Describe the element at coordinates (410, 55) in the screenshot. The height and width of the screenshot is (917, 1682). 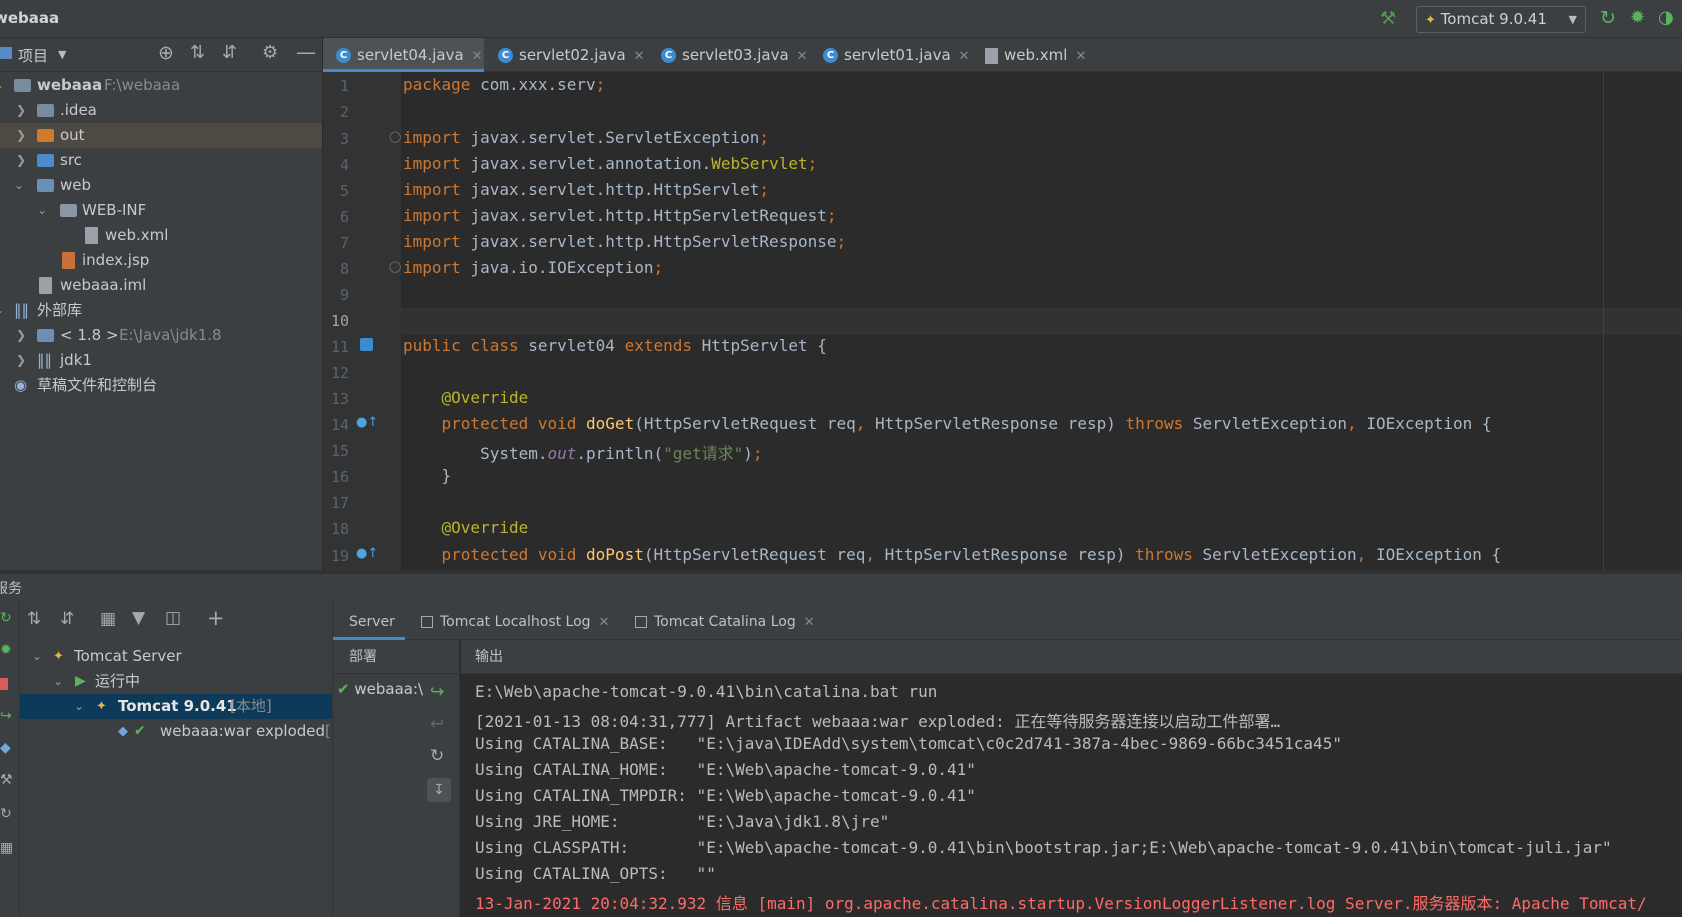
I see `tab-label: servlet04.java` at that location.